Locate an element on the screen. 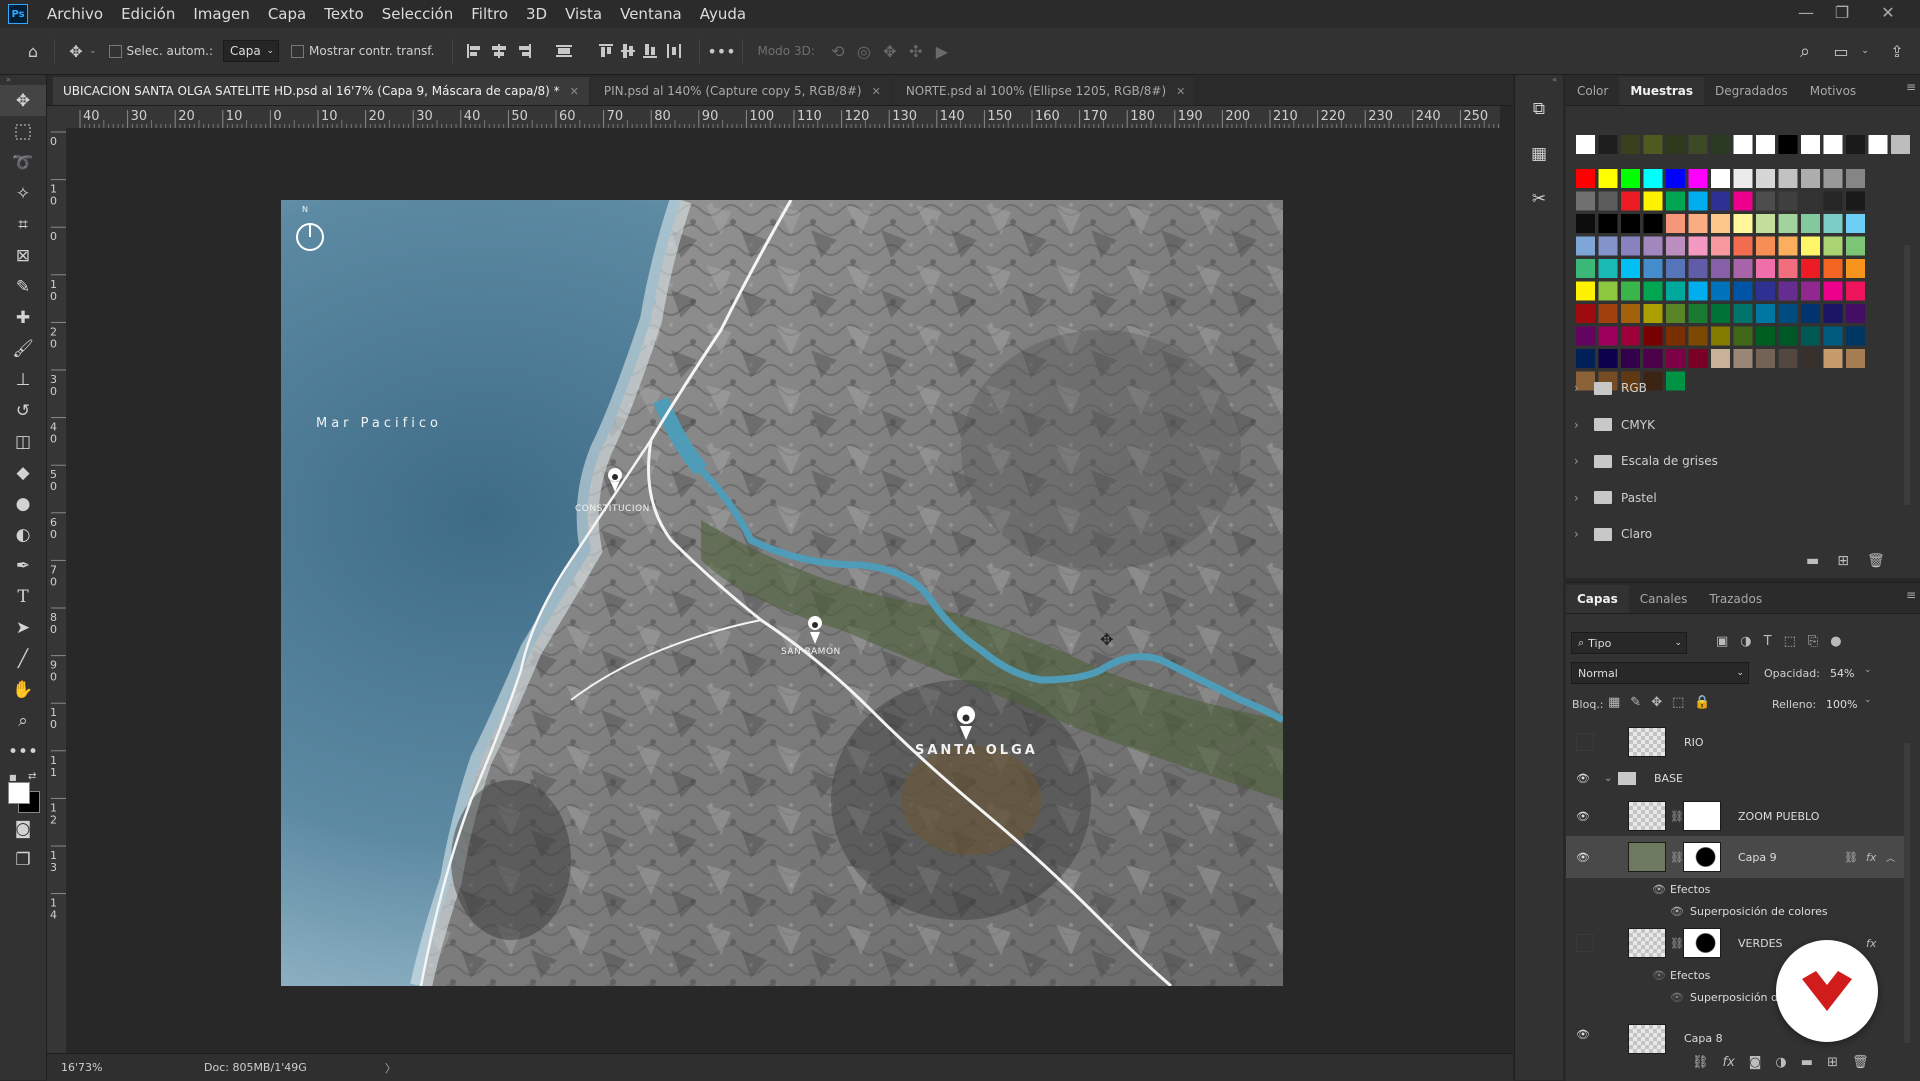 This screenshot has height=1081, width=1920. menu-item: Edición is located at coordinates (148, 14).